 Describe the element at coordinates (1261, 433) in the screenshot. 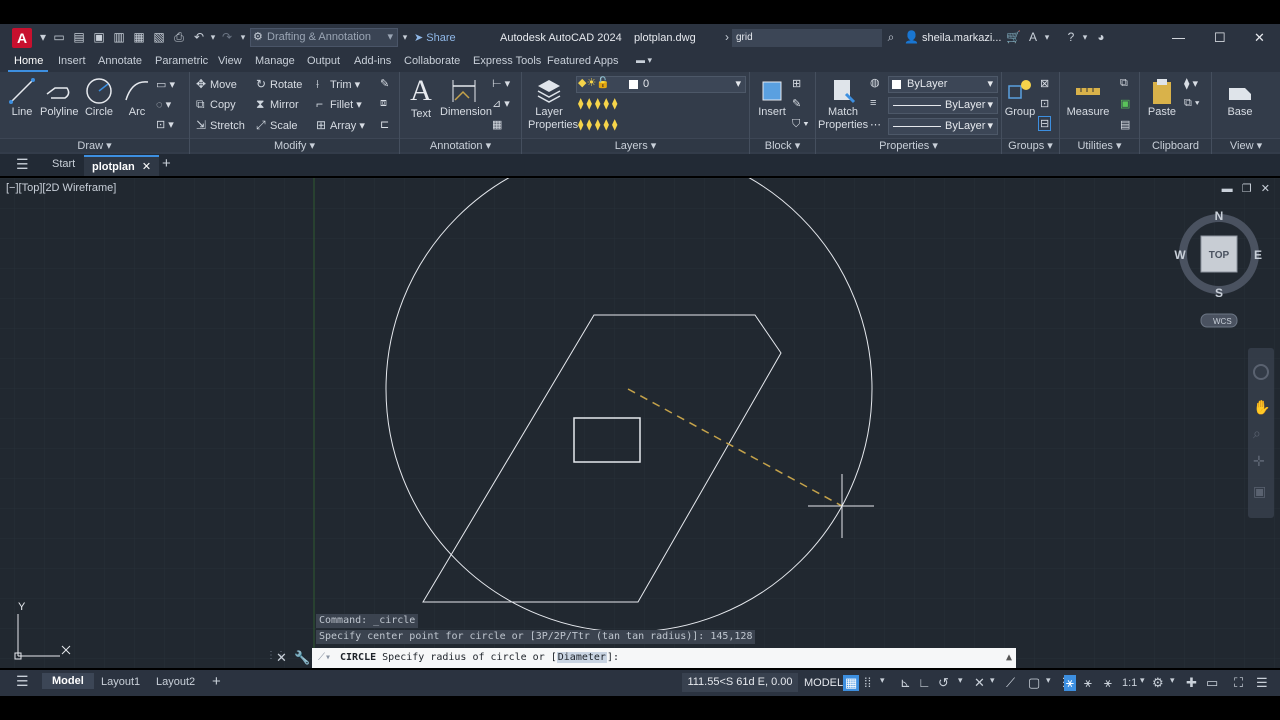

I see `navigation-bar: ✋ ⌕ ✛ ▣` at that location.